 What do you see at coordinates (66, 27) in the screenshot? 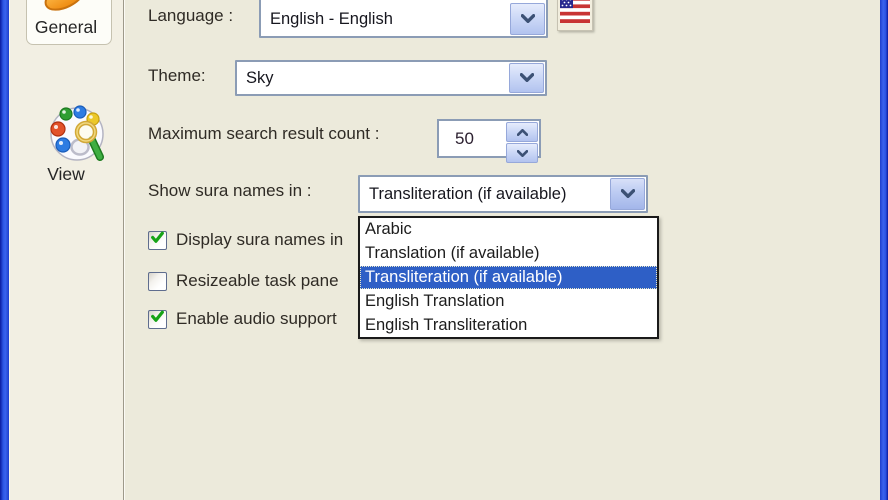
I see `sidebar-item-general-label: General` at bounding box center [66, 27].